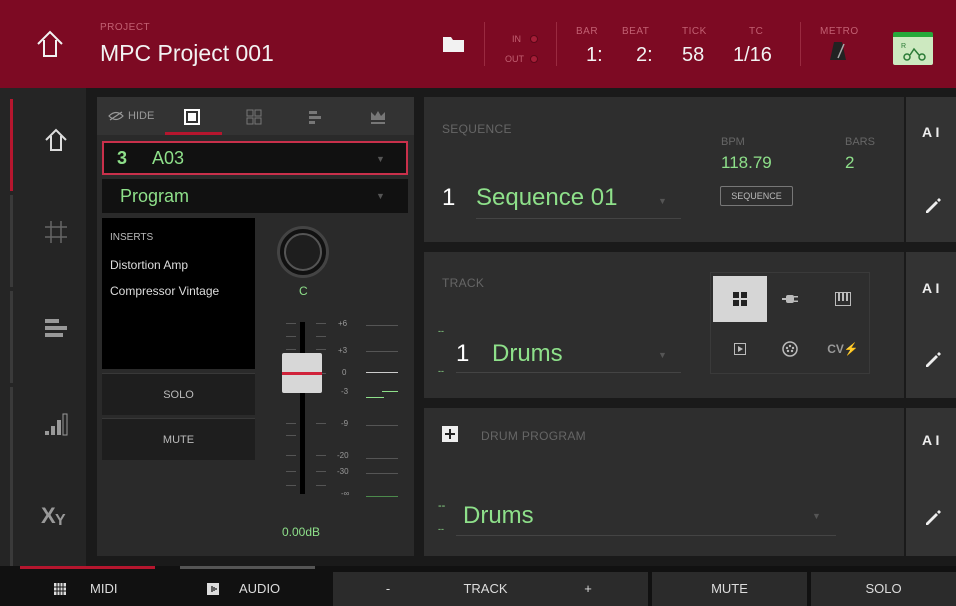 This screenshot has height=606, width=956. I want to click on track-type-plugin, so click(790, 299).